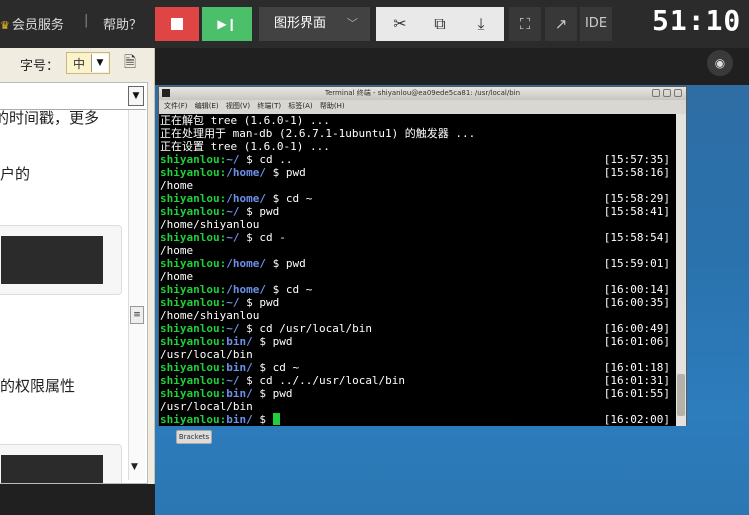 Image resolution: width=749 pixels, height=515 pixels. What do you see at coordinates (720, 63) in the screenshot?
I see `eye-icon: ◉` at bounding box center [720, 63].